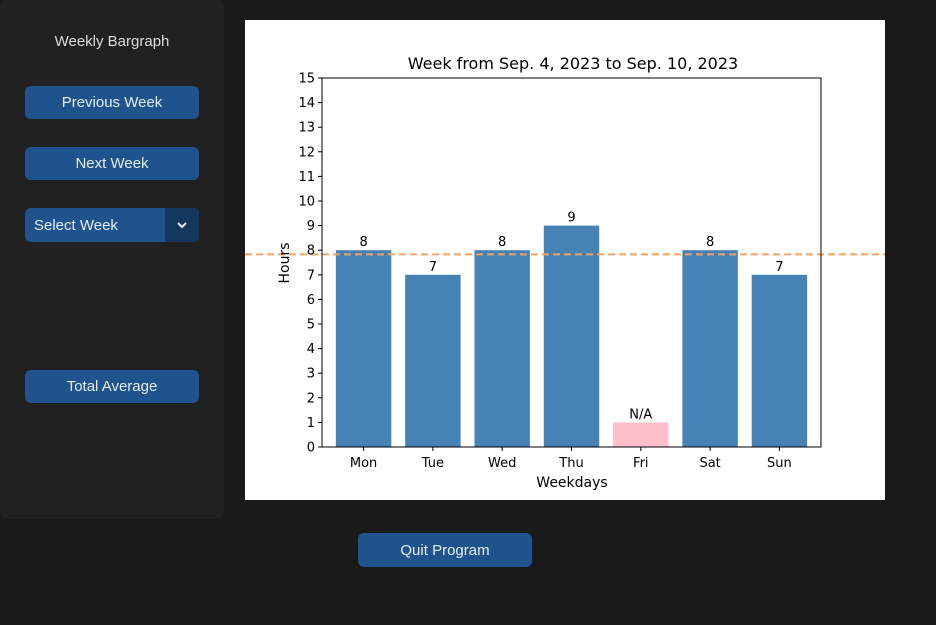 This screenshot has height=625, width=936. I want to click on y-tick-label: 9, so click(311, 226).